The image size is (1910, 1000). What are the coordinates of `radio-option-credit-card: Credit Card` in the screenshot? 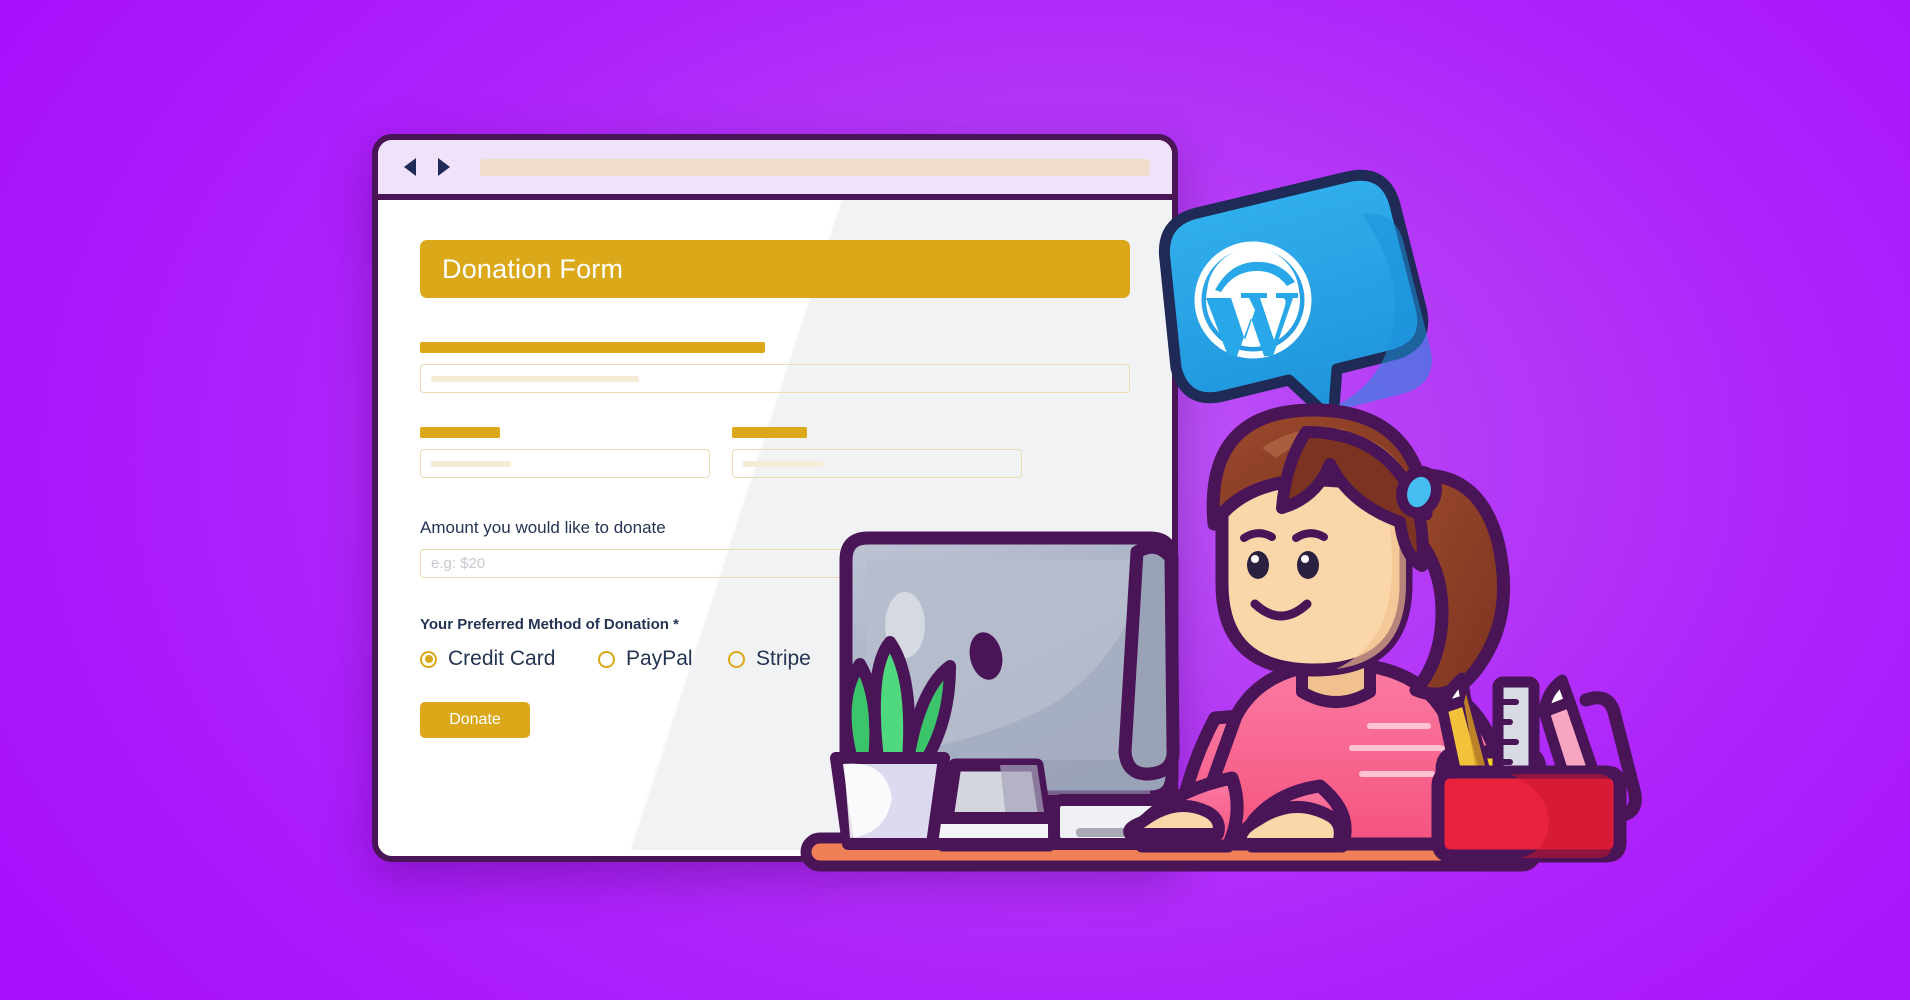 It's located at (509, 659).